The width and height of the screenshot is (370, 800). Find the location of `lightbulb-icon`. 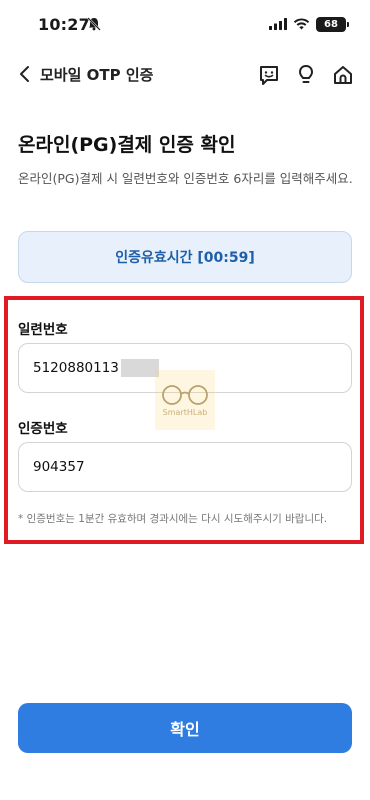

lightbulb-icon is located at coordinates (306, 75).